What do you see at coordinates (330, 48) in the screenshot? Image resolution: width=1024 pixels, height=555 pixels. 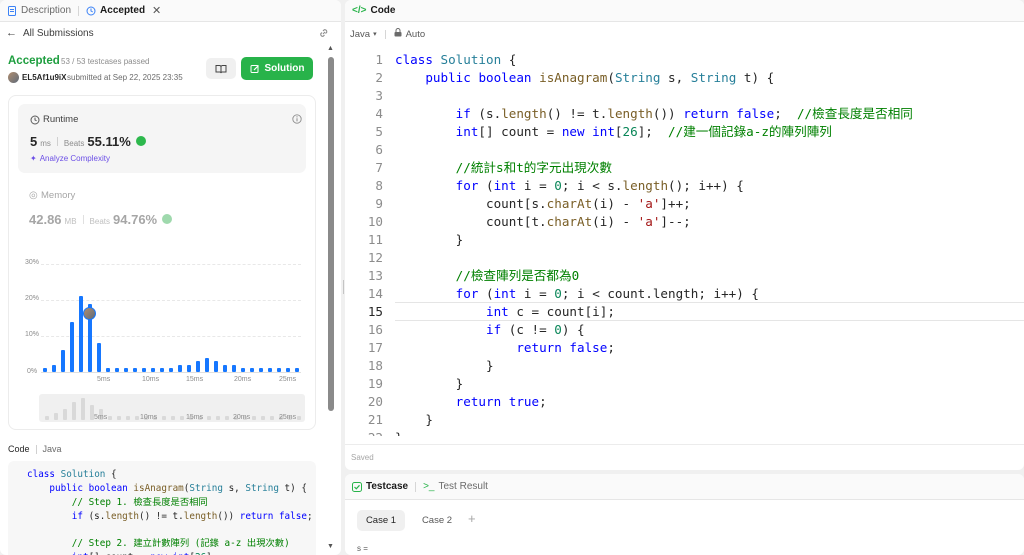 I see `scroll-up-icon: ▲` at bounding box center [330, 48].